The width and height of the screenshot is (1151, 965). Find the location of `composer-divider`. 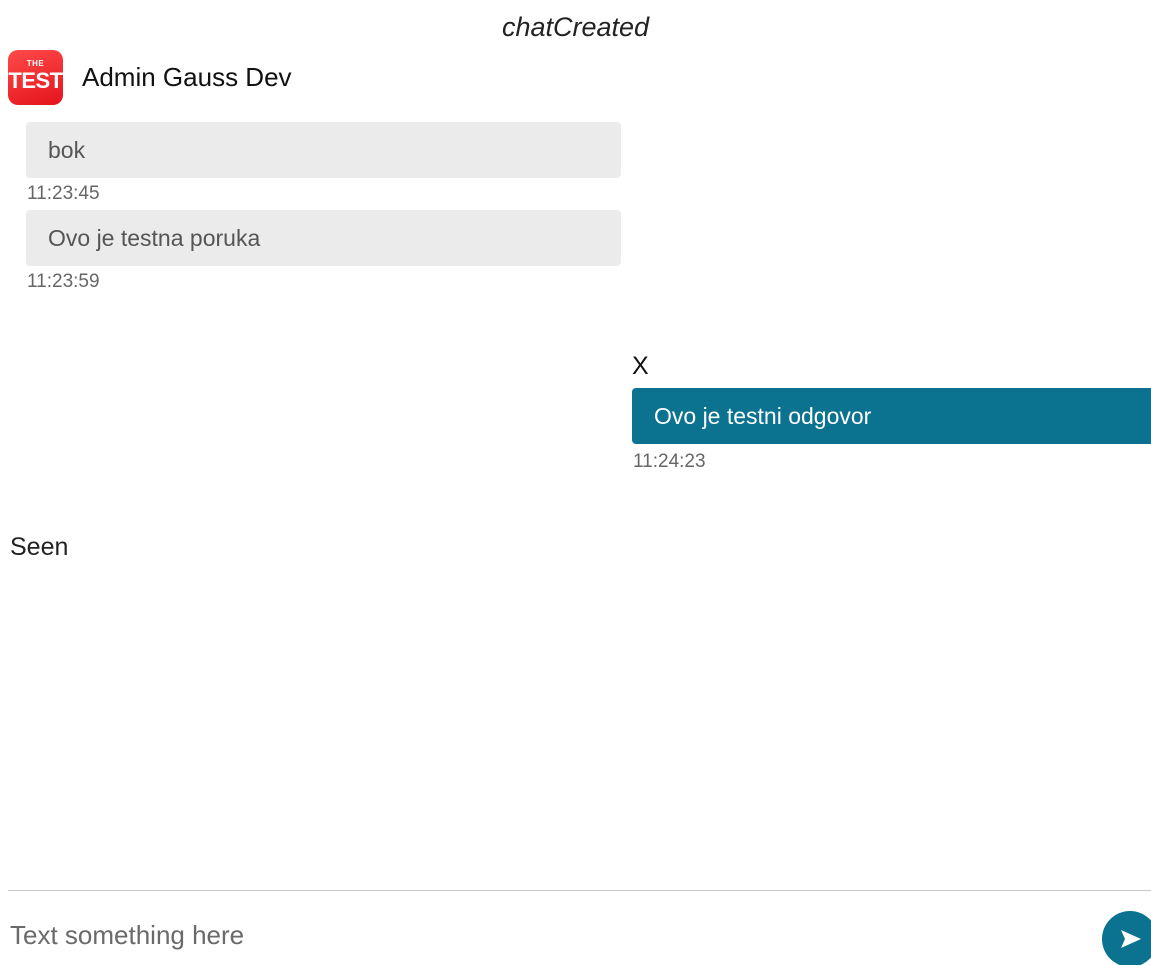

composer-divider is located at coordinates (579, 890).